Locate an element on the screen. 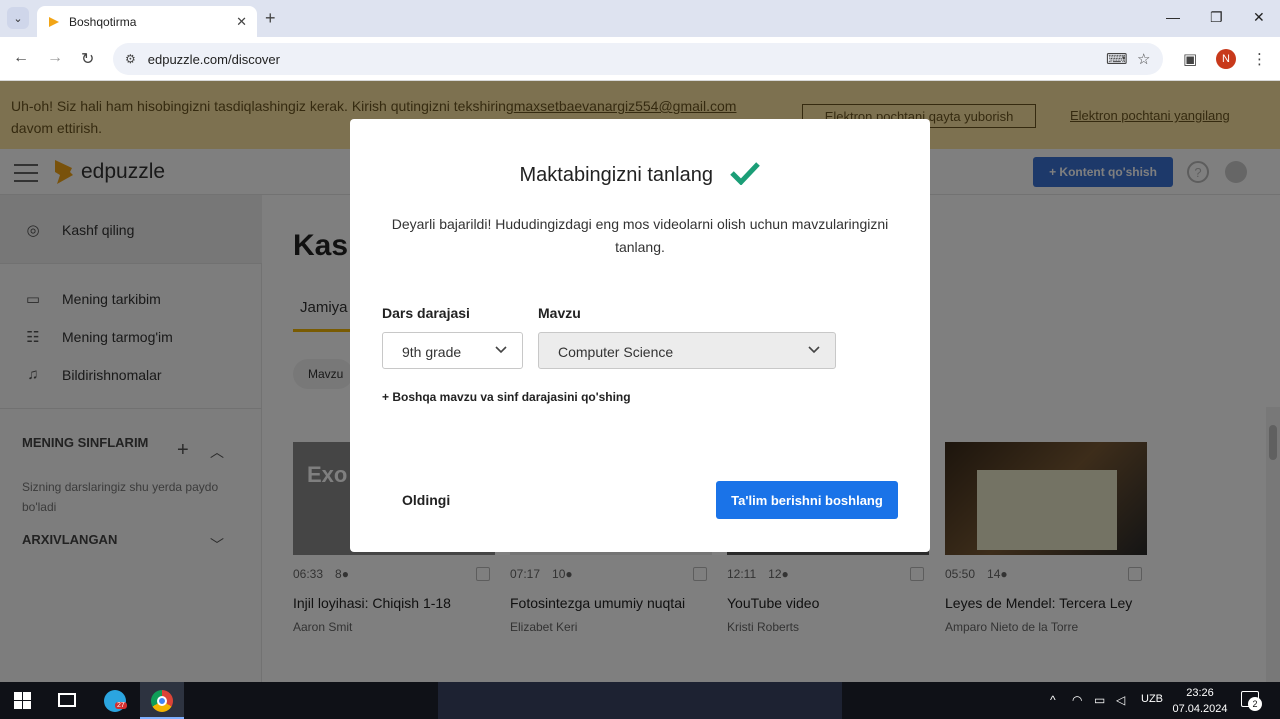 The height and width of the screenshot is (719, 1280). new-tab-icon: + is located at coordinates (270, 18).